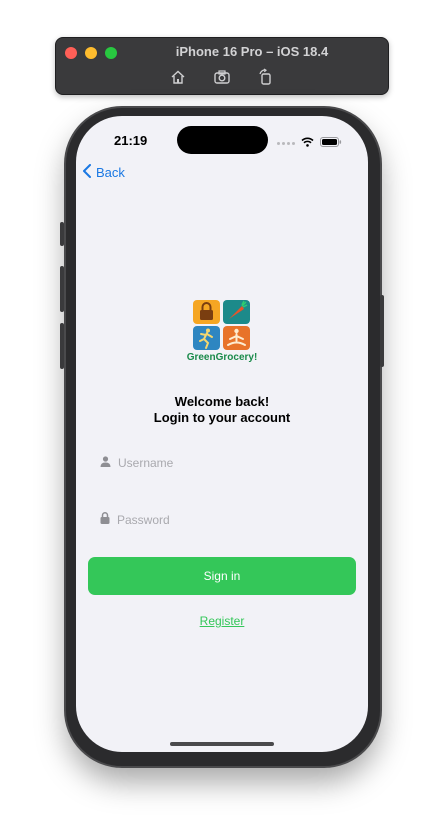  What do you see at coordinates (222, 621) in the screenshot?
I see `register-link: Register` at bounding box center [222, 621].